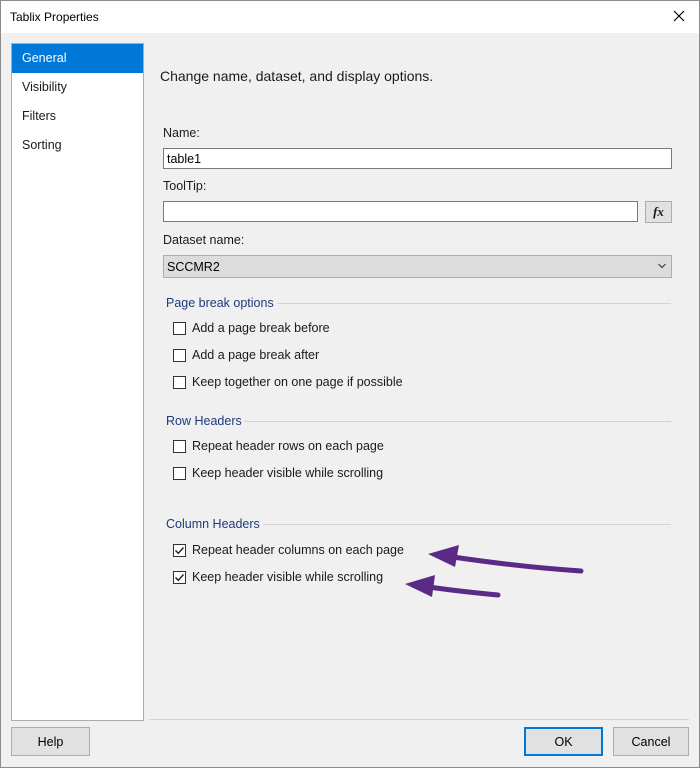 The image size is (700, 768). I want to click on keep-together-label: Keep together on one page if possible, so click(297, 382).